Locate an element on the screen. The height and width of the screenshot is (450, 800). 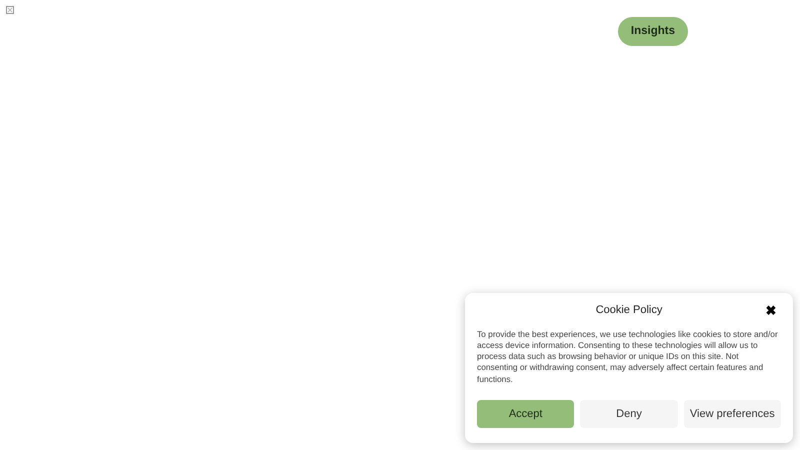
cookie-message: To provide the best experiences, we use technologies like cookies to store and/or access device information. Consenting to these technologies will allow us to process data such as browsing behavior or unique IDs on this site. Not consenting or withdrawing consent, may adversely affect certain features and functions. is located at coordinates (628, 356).